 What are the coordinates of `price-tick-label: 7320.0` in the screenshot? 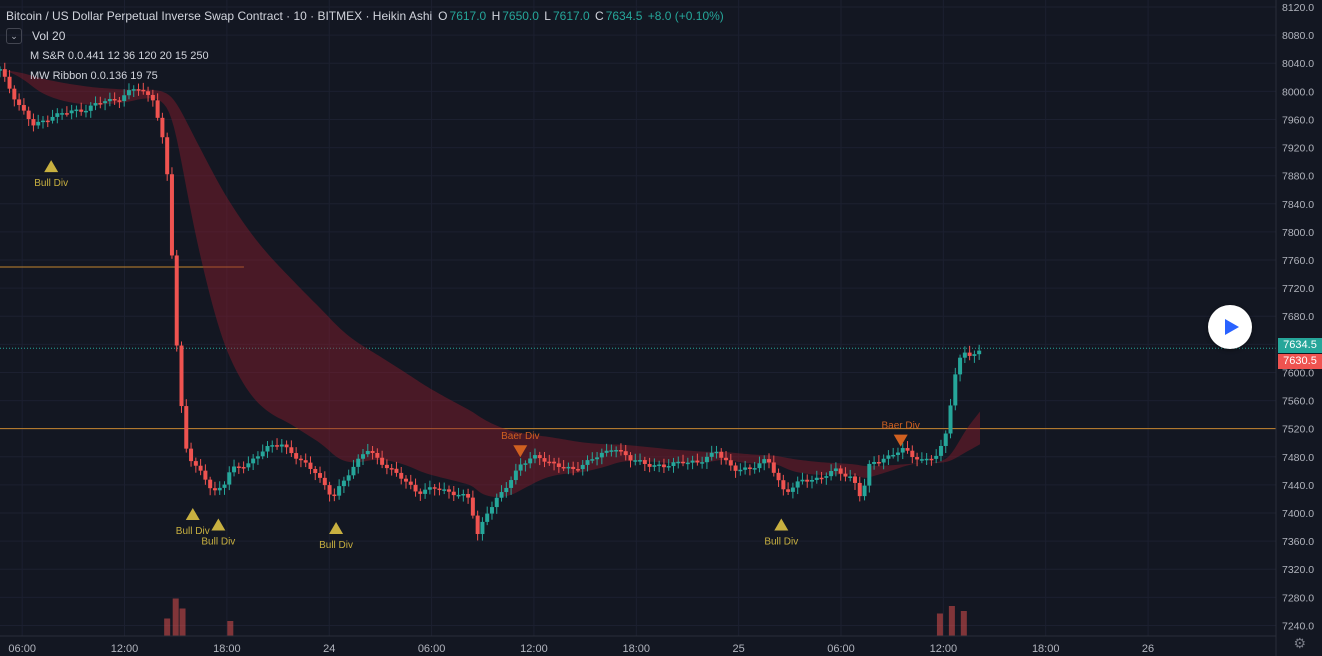 It's located at (1298, 570).